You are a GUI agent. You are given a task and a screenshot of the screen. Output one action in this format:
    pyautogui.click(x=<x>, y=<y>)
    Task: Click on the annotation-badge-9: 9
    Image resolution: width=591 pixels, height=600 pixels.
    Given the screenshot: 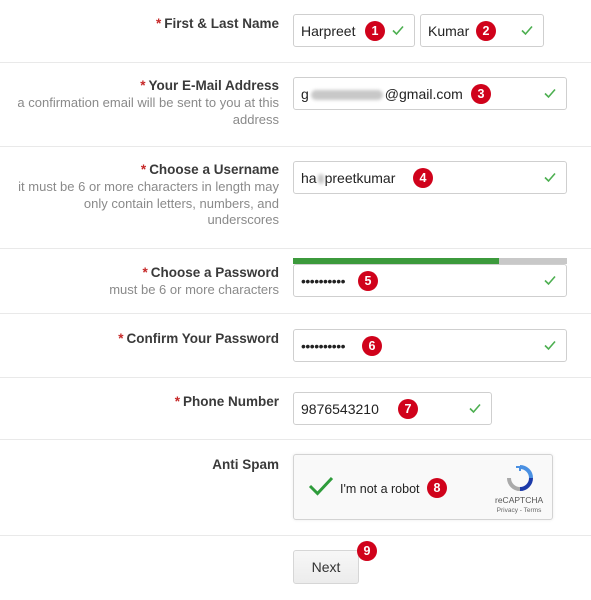 What is the action you would take?
    pyautogui.click(x=367, y=551)
    